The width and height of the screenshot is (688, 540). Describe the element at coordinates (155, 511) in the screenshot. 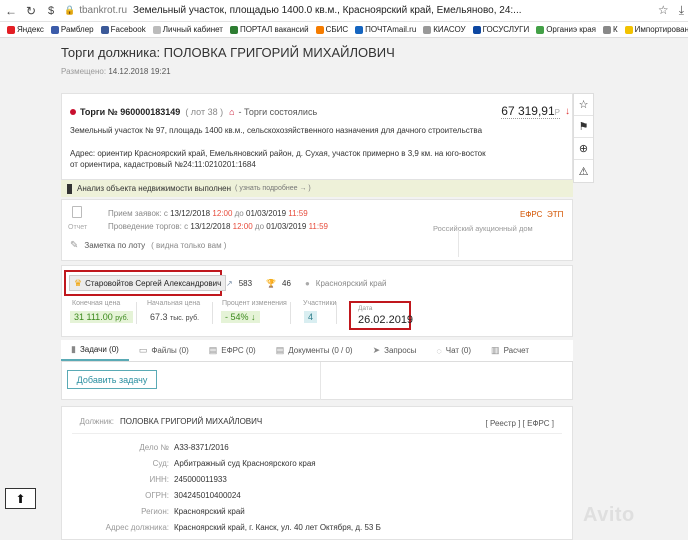

I see `debtor-field-label: Регион:` at that location.